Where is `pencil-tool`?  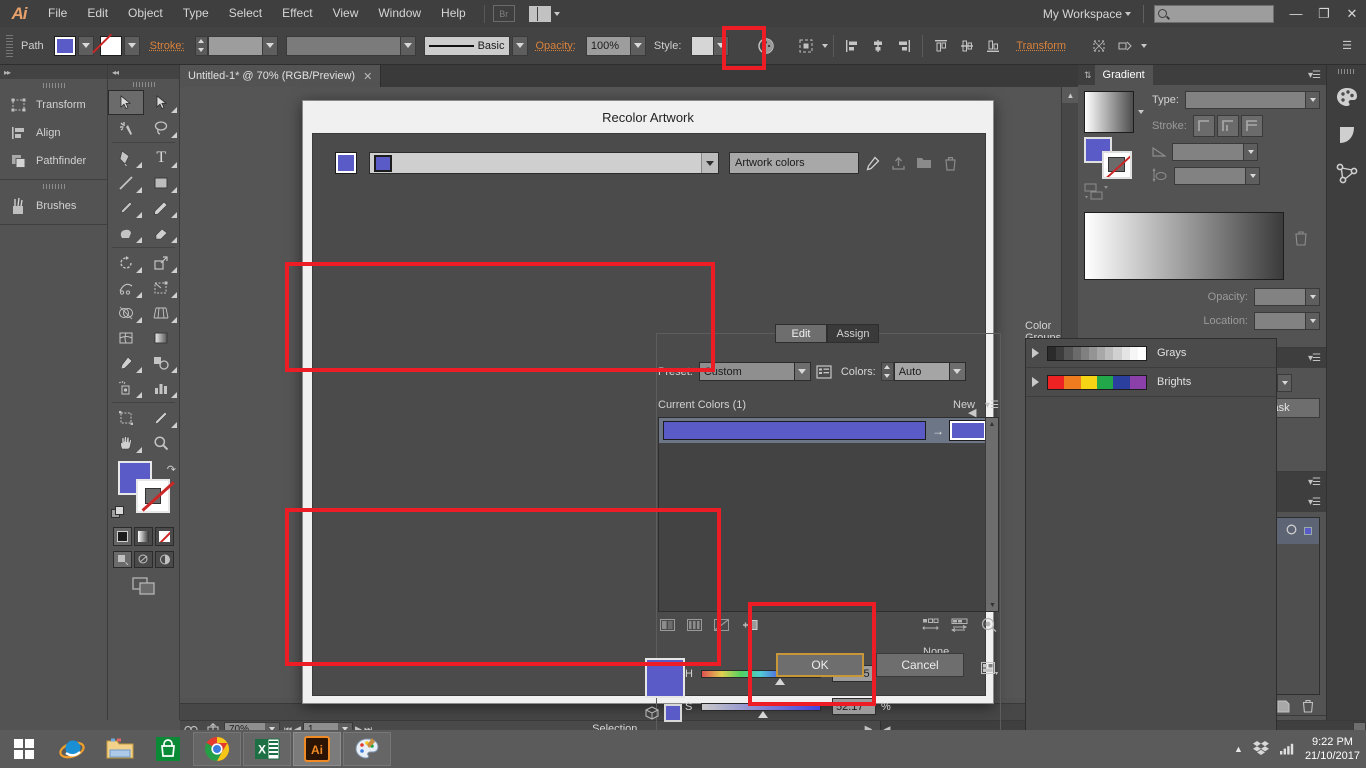 pencil-tool is located at coordinates (162, 207).